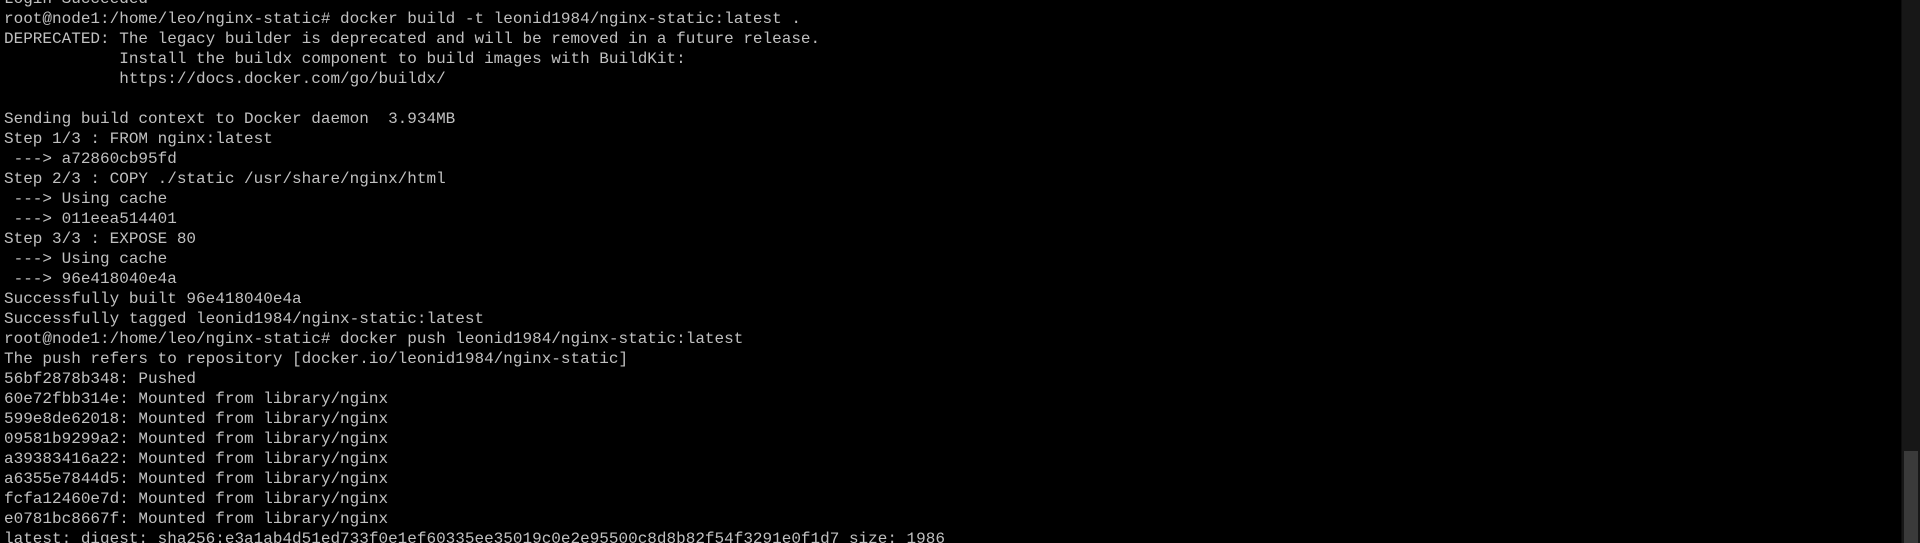 The image size is (1920, 543). I want to click on terminal-line: 56bf2878b348: Pushed, so click(100, 379).